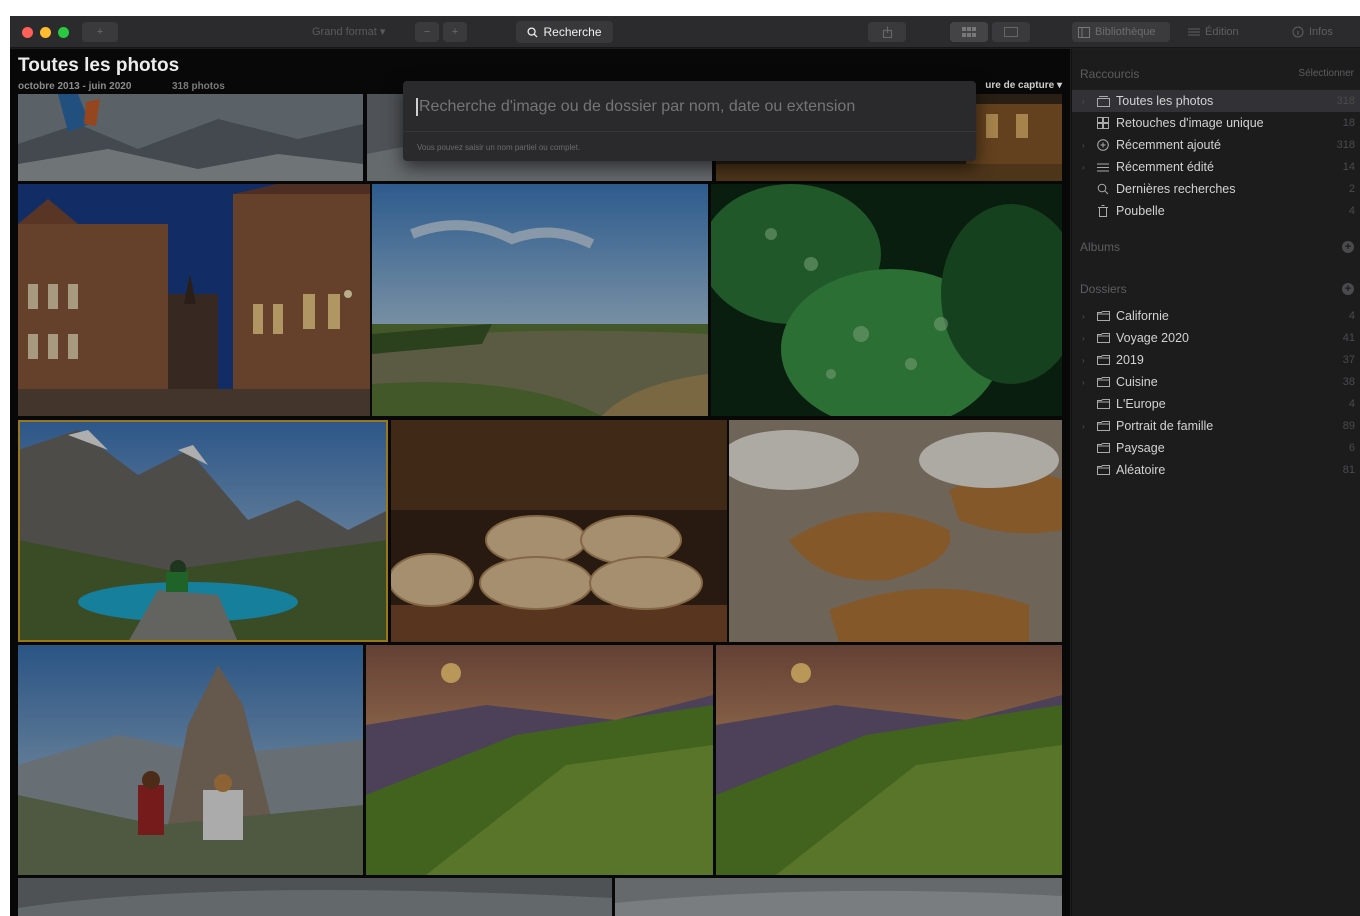 The image size is (1360, 916). I want to click on add-album-button: +, so click(1348, 247).